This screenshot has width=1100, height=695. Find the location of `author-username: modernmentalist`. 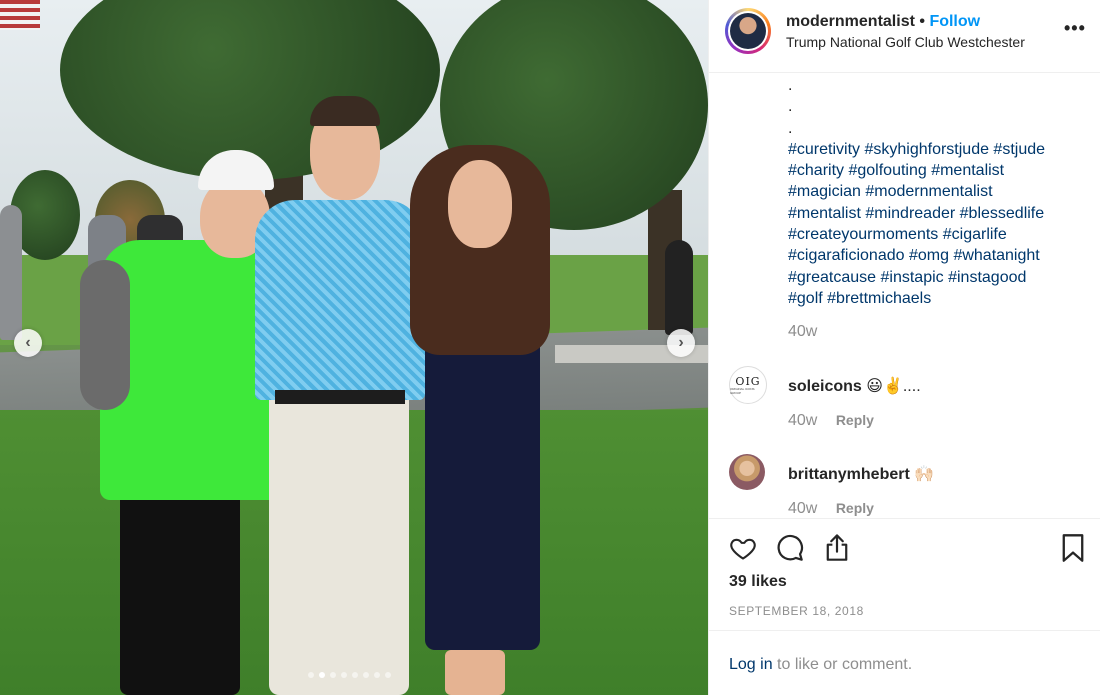

author-username: modernmentalist is located at coordinates (850, 21).